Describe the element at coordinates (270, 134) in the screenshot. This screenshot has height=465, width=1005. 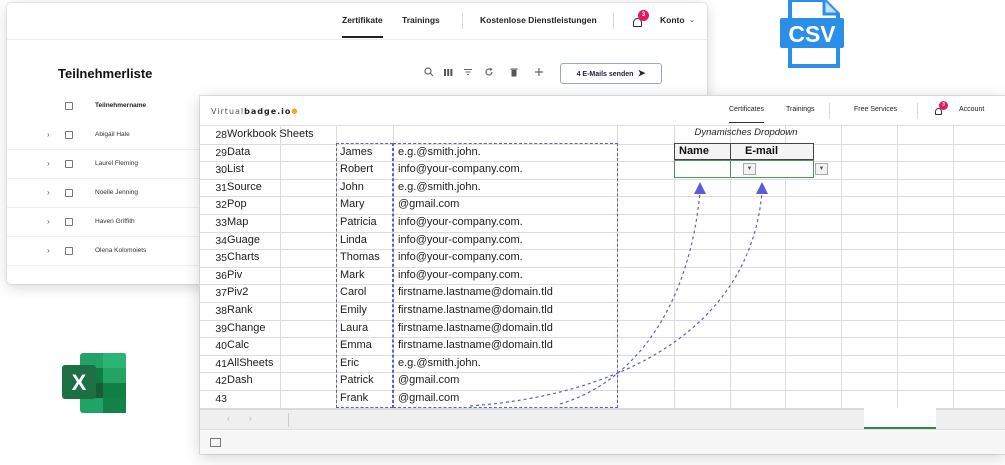
I see `cell-col-a: Workbook Sheets` at that location.